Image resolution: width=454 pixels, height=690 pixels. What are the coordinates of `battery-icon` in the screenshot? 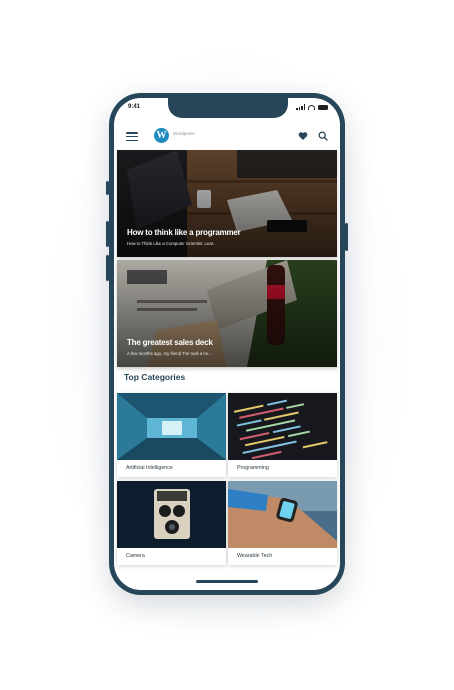 It's located at (323, 107).